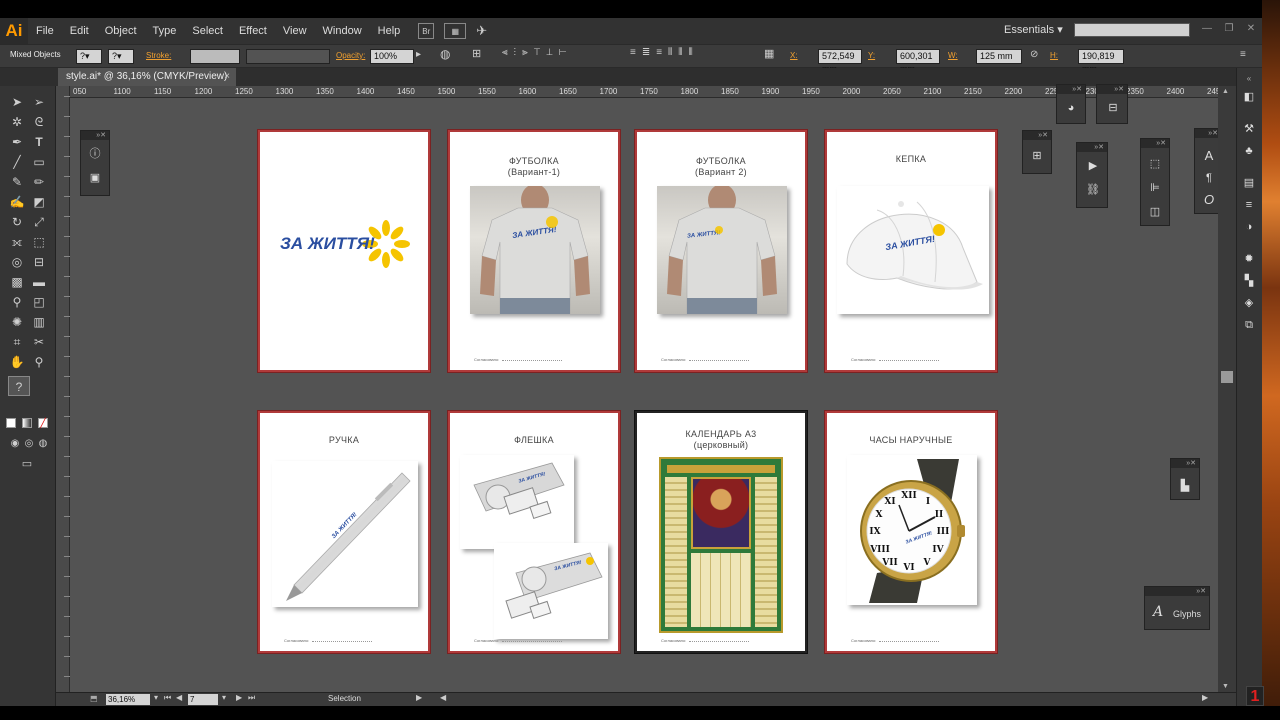 The width and height of the screenshot is (1280, 720). I want to click on menu-object: Object, so click(121, 31).